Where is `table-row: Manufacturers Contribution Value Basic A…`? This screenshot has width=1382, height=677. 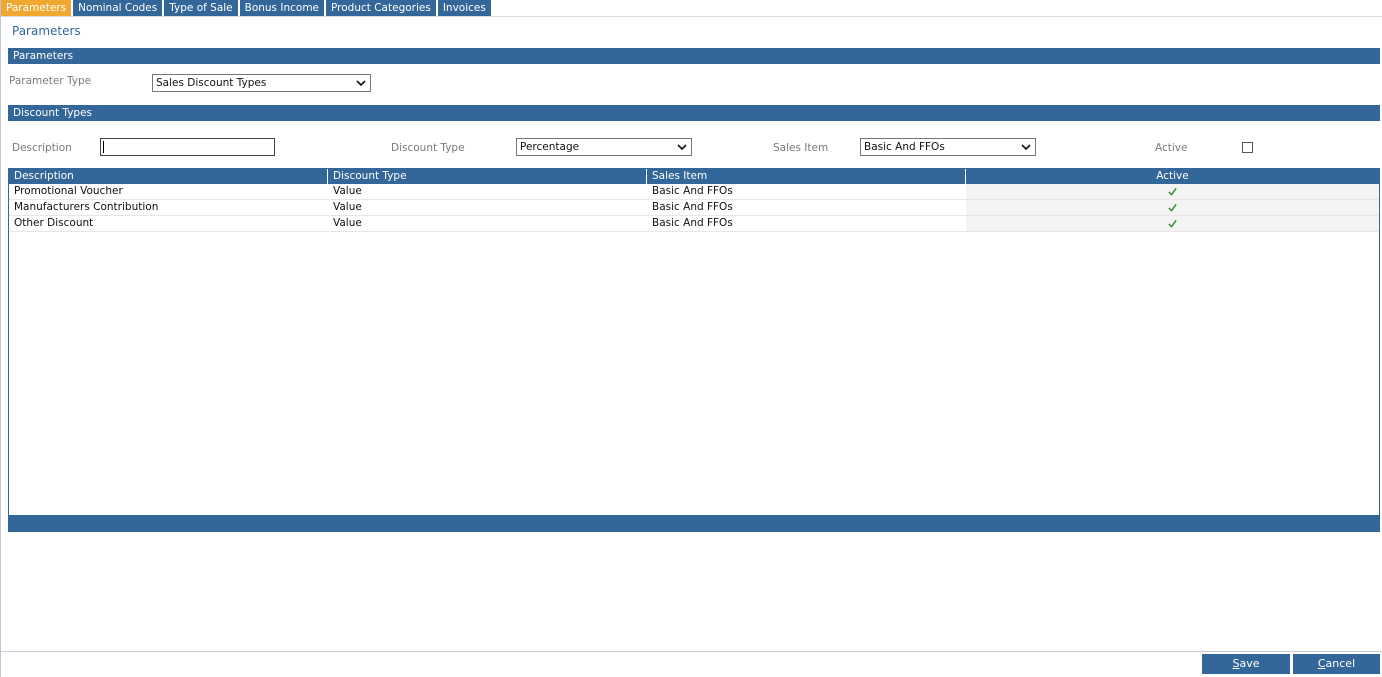 table-row: Manufacturers Contribution Value Basic A… is located at coordinates (694, 208).